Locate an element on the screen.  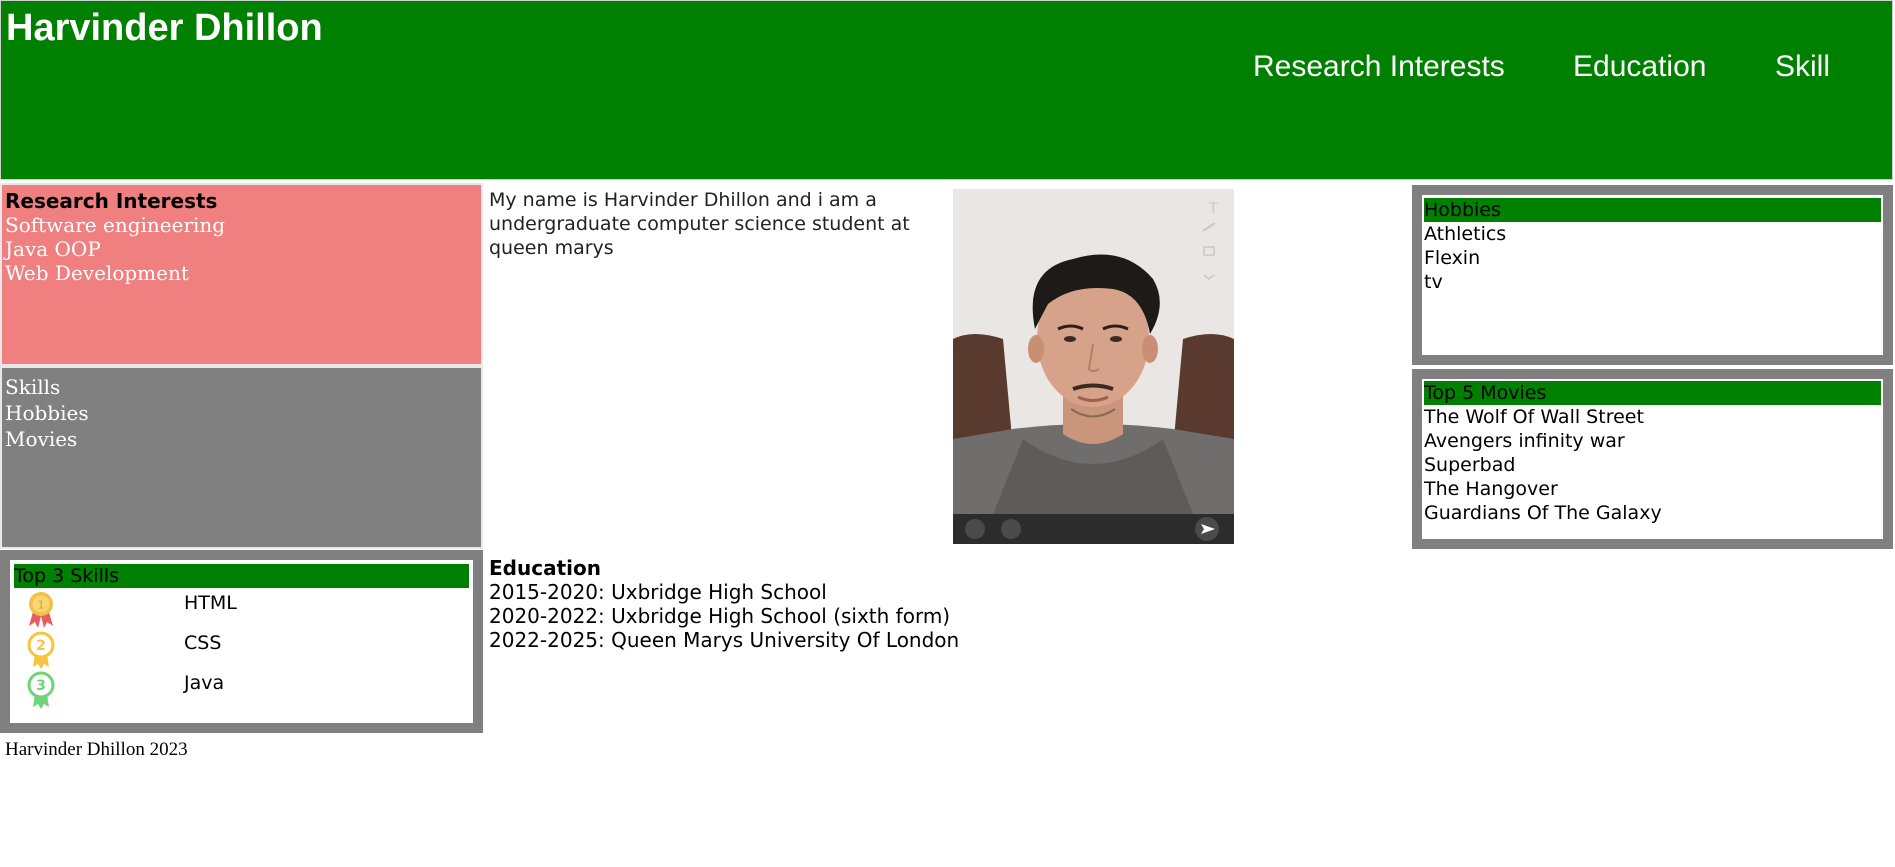
skill-row: 3 Java is located at coordinates (241, 688).